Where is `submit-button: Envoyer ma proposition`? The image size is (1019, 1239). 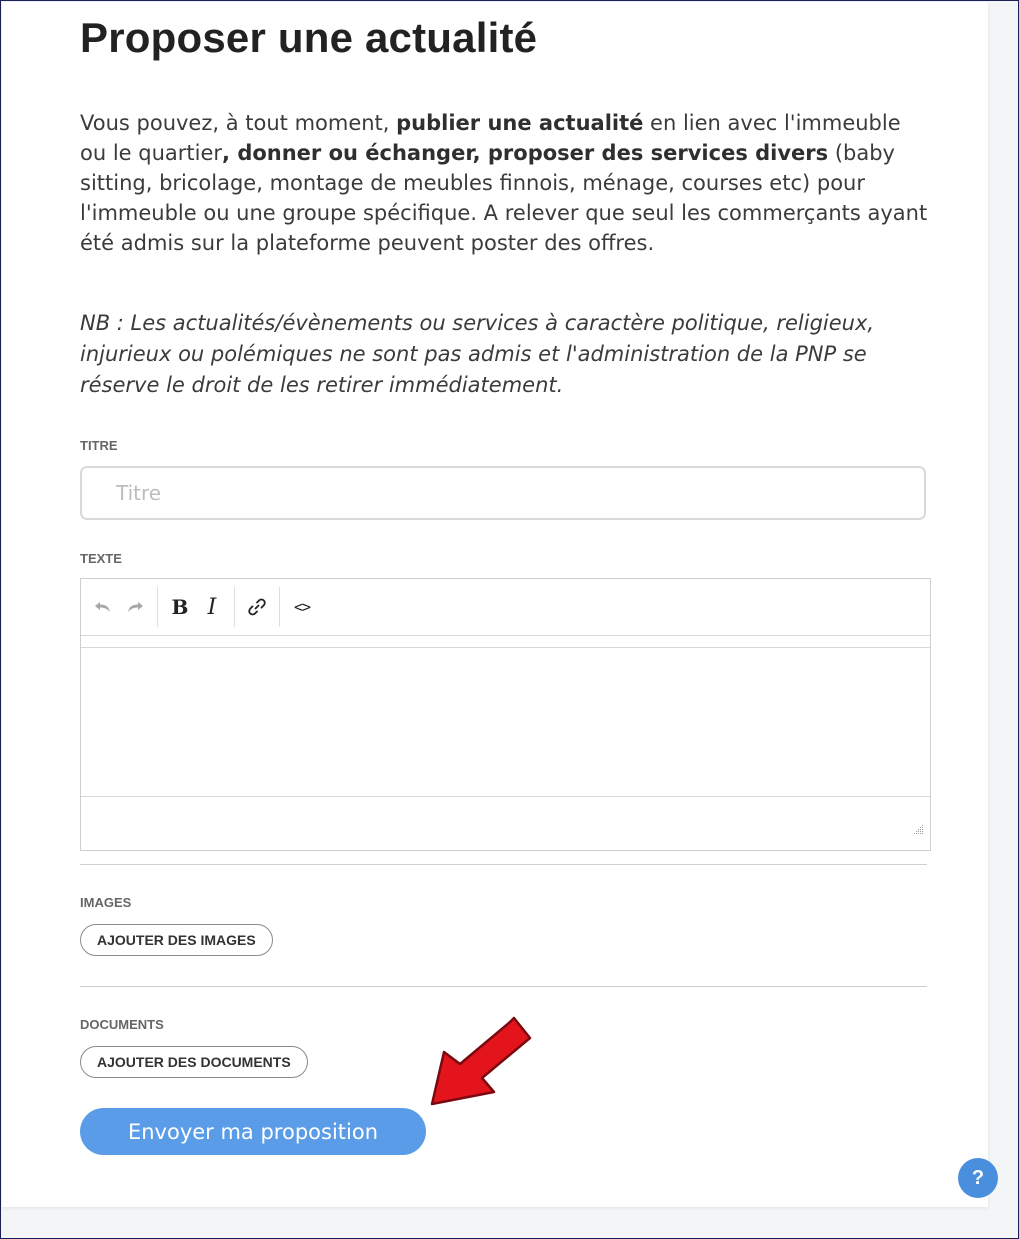 submit-button: Envoyer ma proposition is located at coordinates (253, 1131).